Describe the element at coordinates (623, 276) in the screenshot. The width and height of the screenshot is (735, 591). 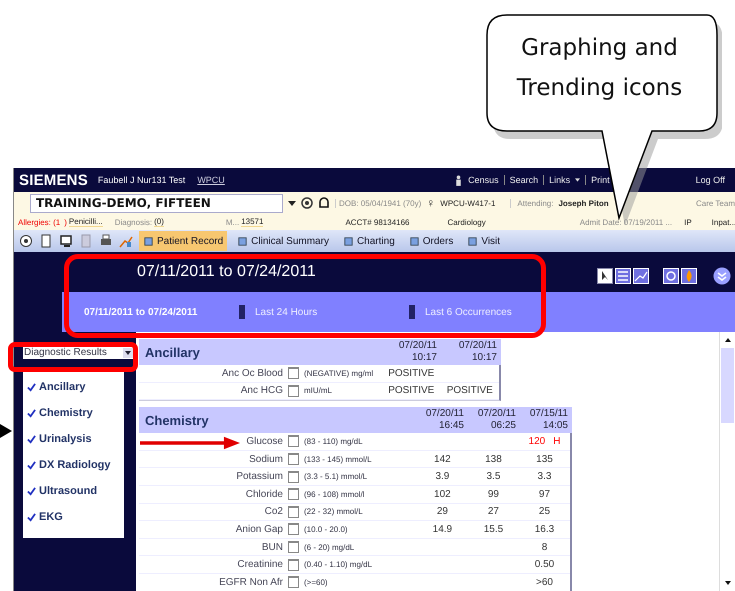
I see `list-icon` at that location.